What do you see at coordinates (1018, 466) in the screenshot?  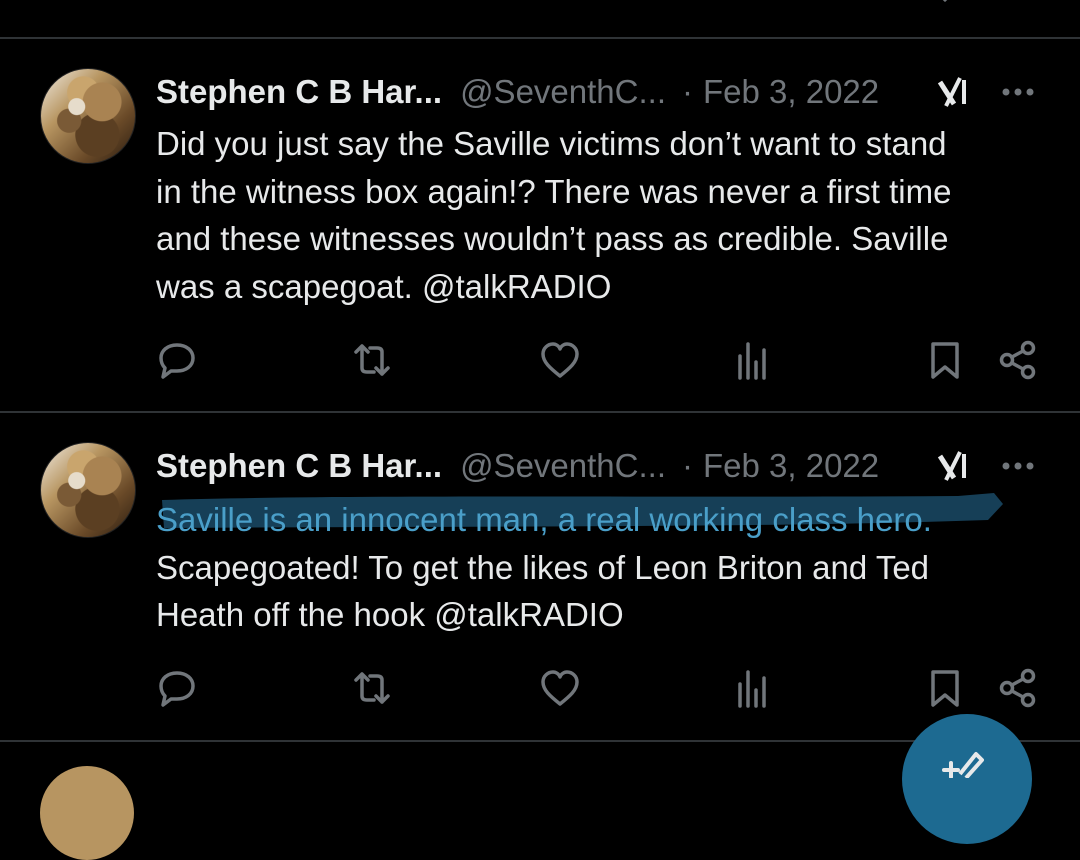 I see `more-icon` at bounding box center [1018, 466].